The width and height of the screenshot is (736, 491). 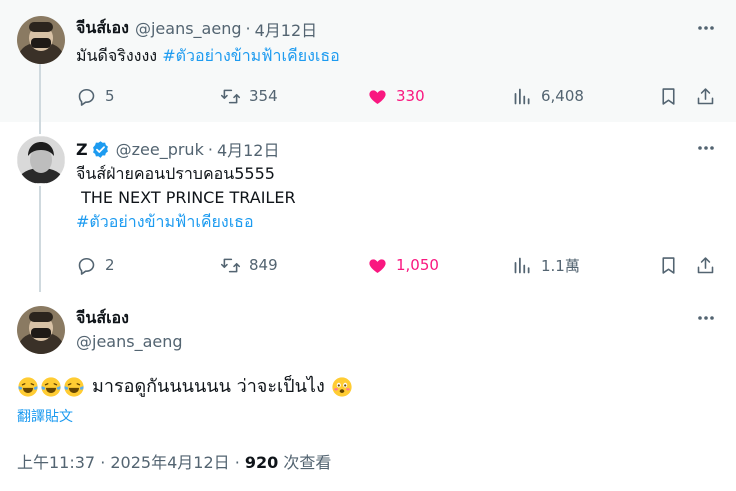 I want to click on view-count-label: 次查看, so click(x=305, y=462).